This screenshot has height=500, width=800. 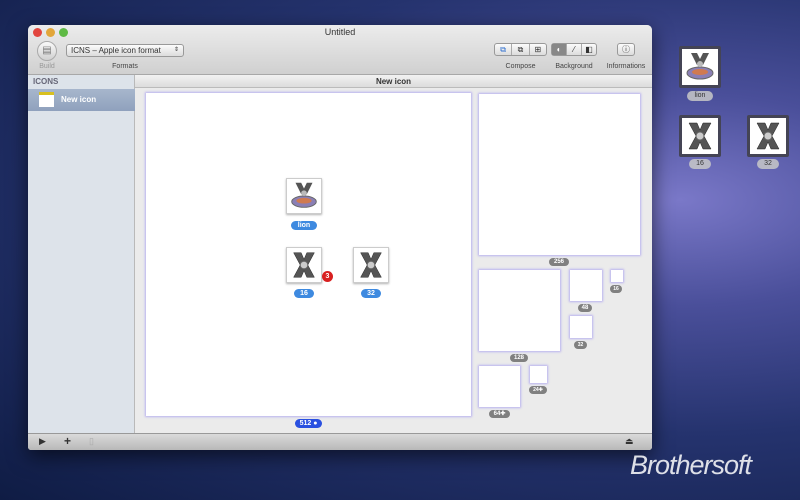 What do you see at coordinates (47, 66) in the screenshot?
I see `build-label: Build` at bounding box center [47, 66].